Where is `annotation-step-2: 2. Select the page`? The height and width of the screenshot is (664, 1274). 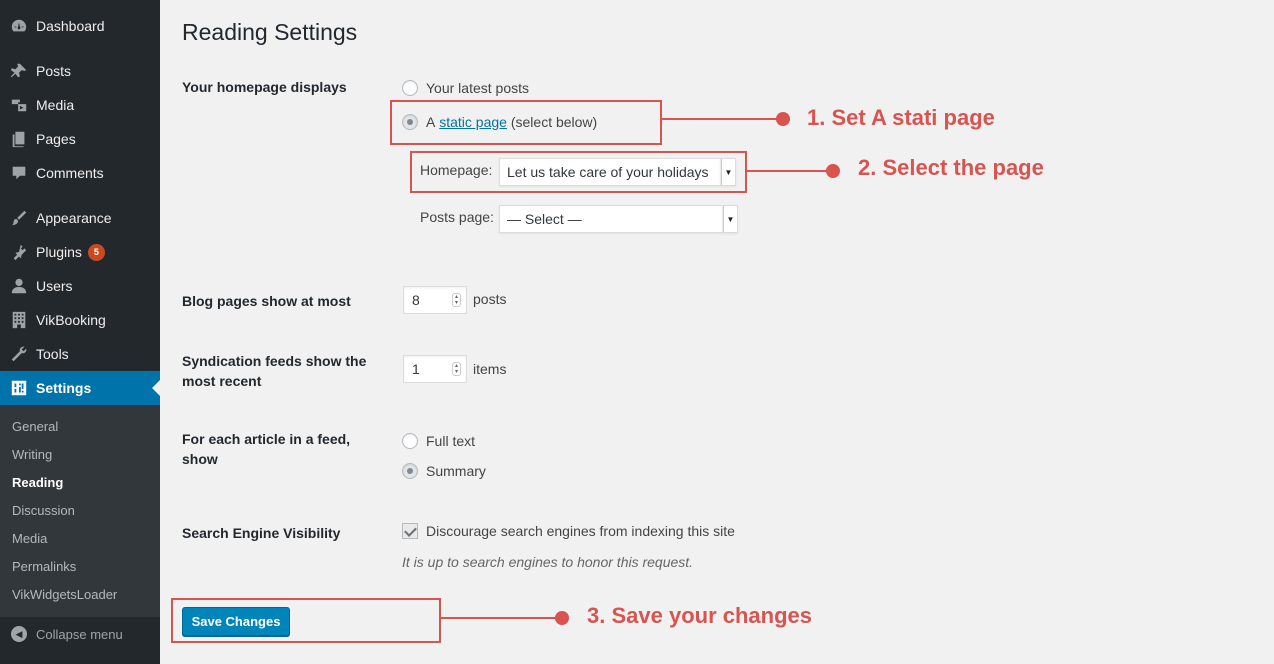 annotation-step-2: 2. Select the page is located at coordinates (951, 167).